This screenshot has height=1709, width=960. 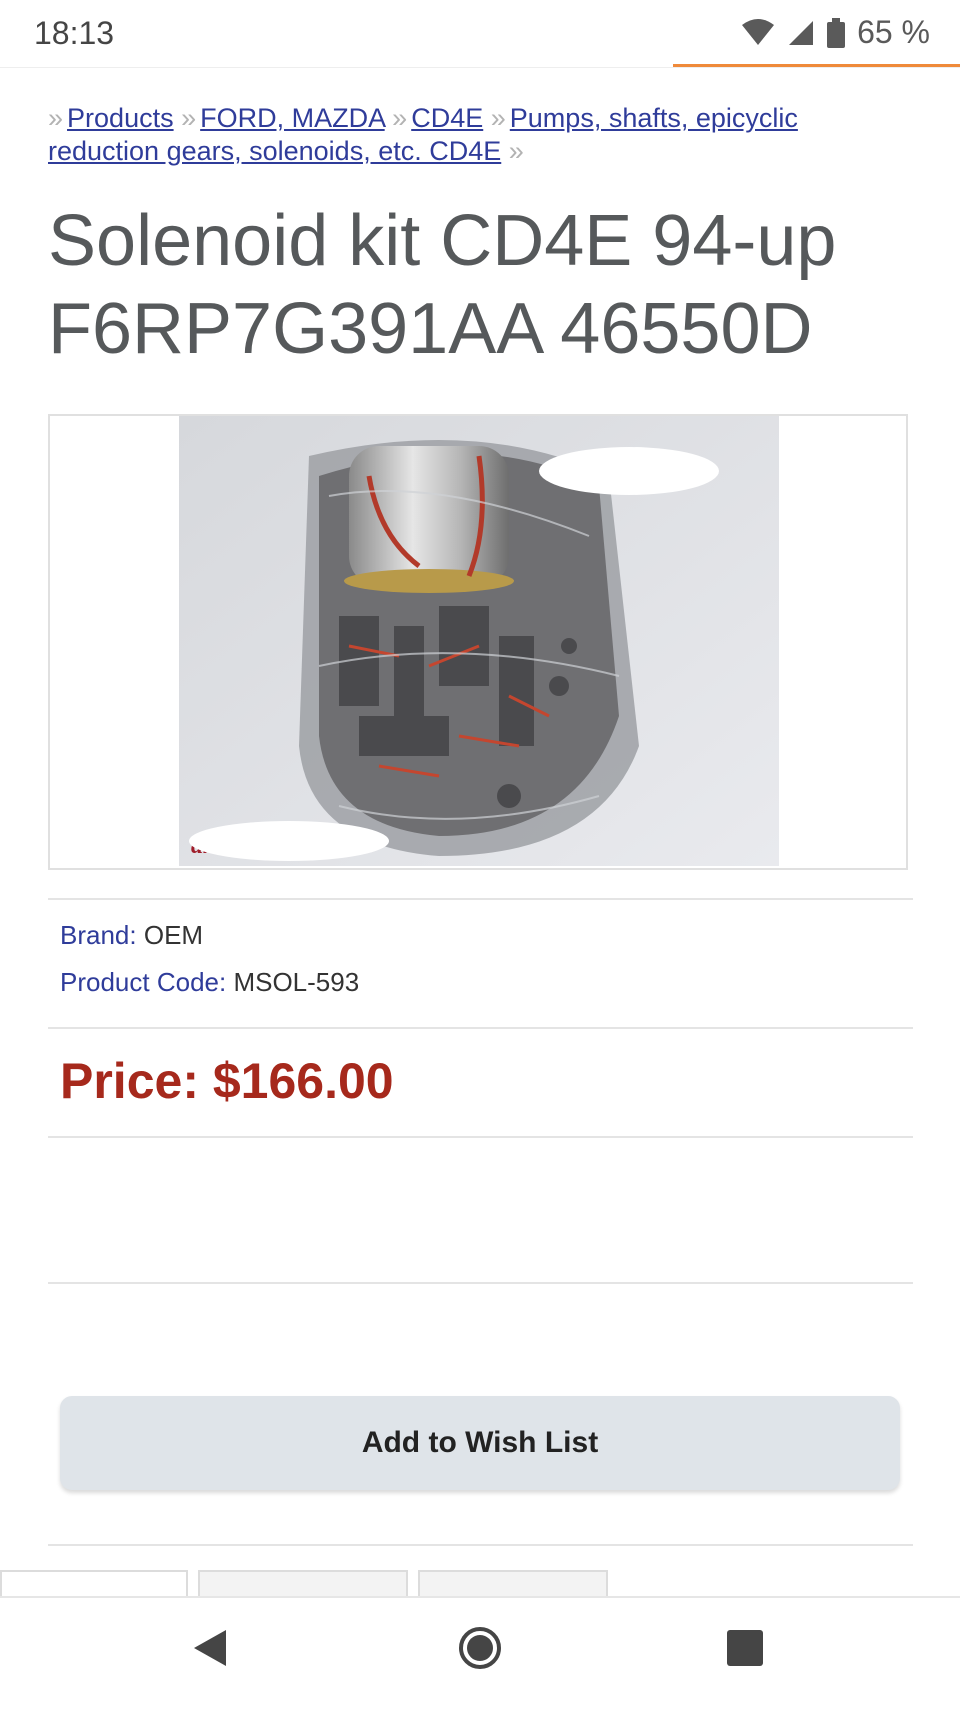 I want to click on price: Price: $166.00, so click(x=227, y=1081).